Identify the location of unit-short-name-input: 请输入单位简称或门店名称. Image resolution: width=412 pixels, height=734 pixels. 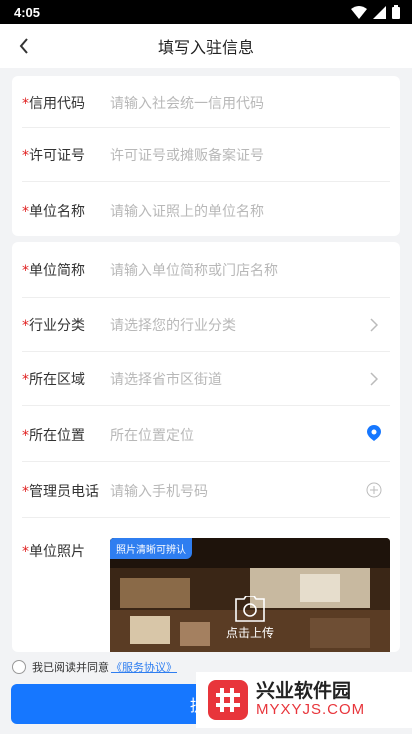
(194, 270).